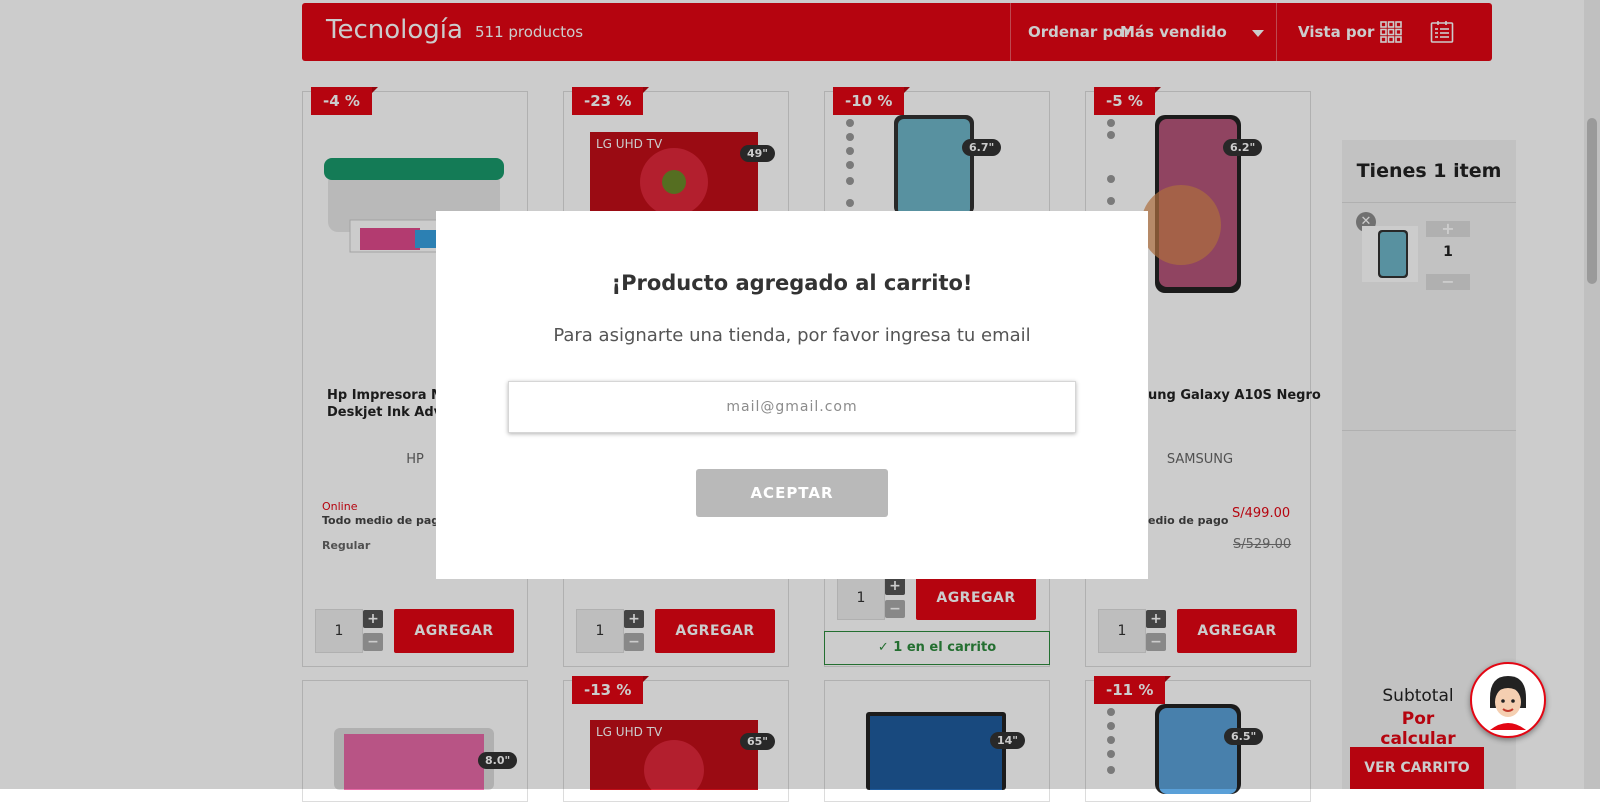 Image resolution: width=1600 pixels, height=802 pixels. What do you see at coordinates (792, 493) in the screenshot?
I see `accept-button: ACEPTAR` at bounding box center [792, 493].